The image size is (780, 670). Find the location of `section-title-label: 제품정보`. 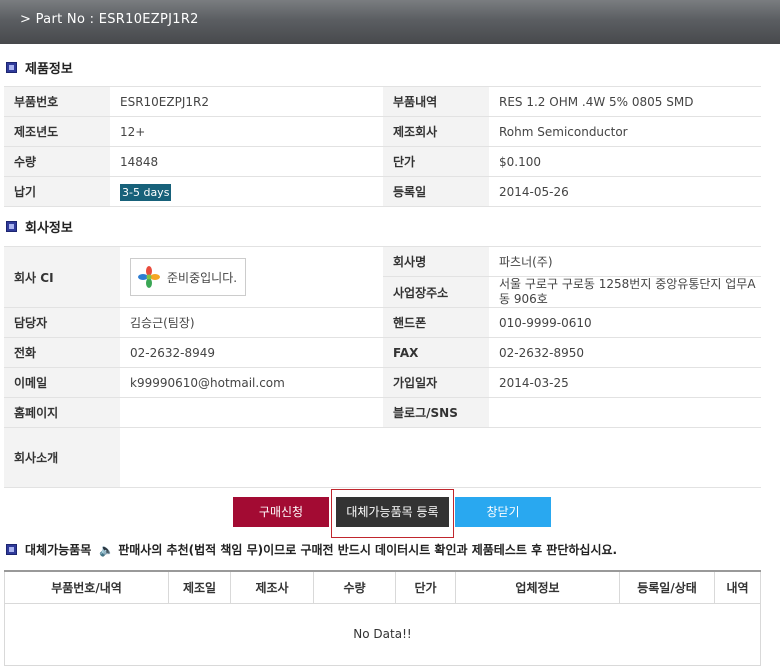

section-title-label: 제품정보 is located at coordinates (49, 69).